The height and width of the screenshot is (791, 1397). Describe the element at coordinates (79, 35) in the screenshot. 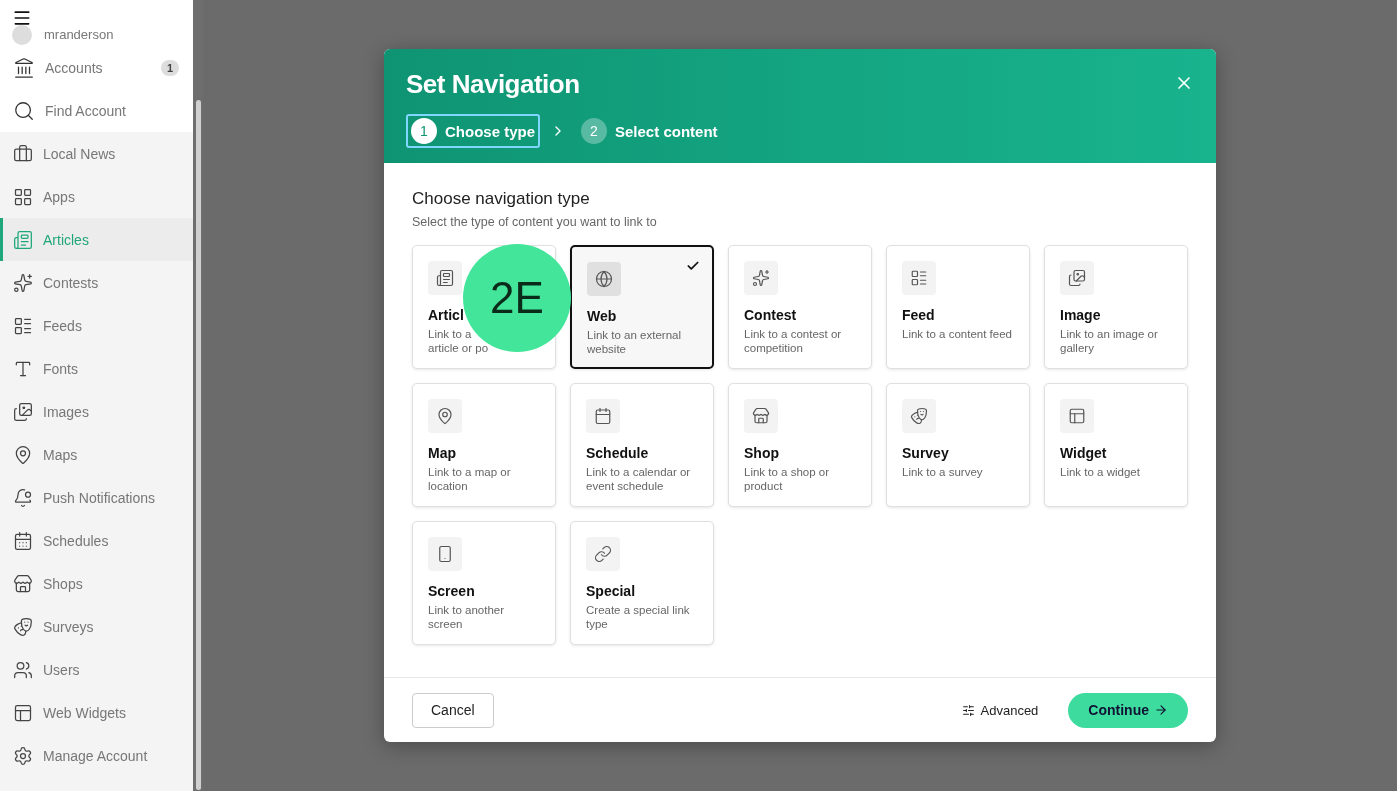

I see `user-name: mranderson` at that location.